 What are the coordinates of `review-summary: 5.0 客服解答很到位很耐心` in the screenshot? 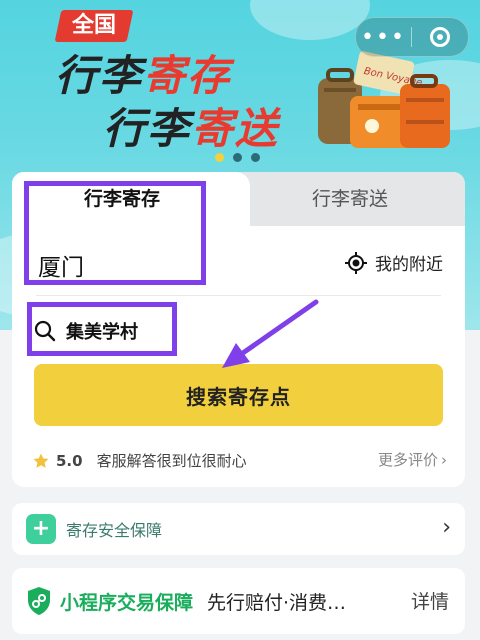 It's located at (139, 460).